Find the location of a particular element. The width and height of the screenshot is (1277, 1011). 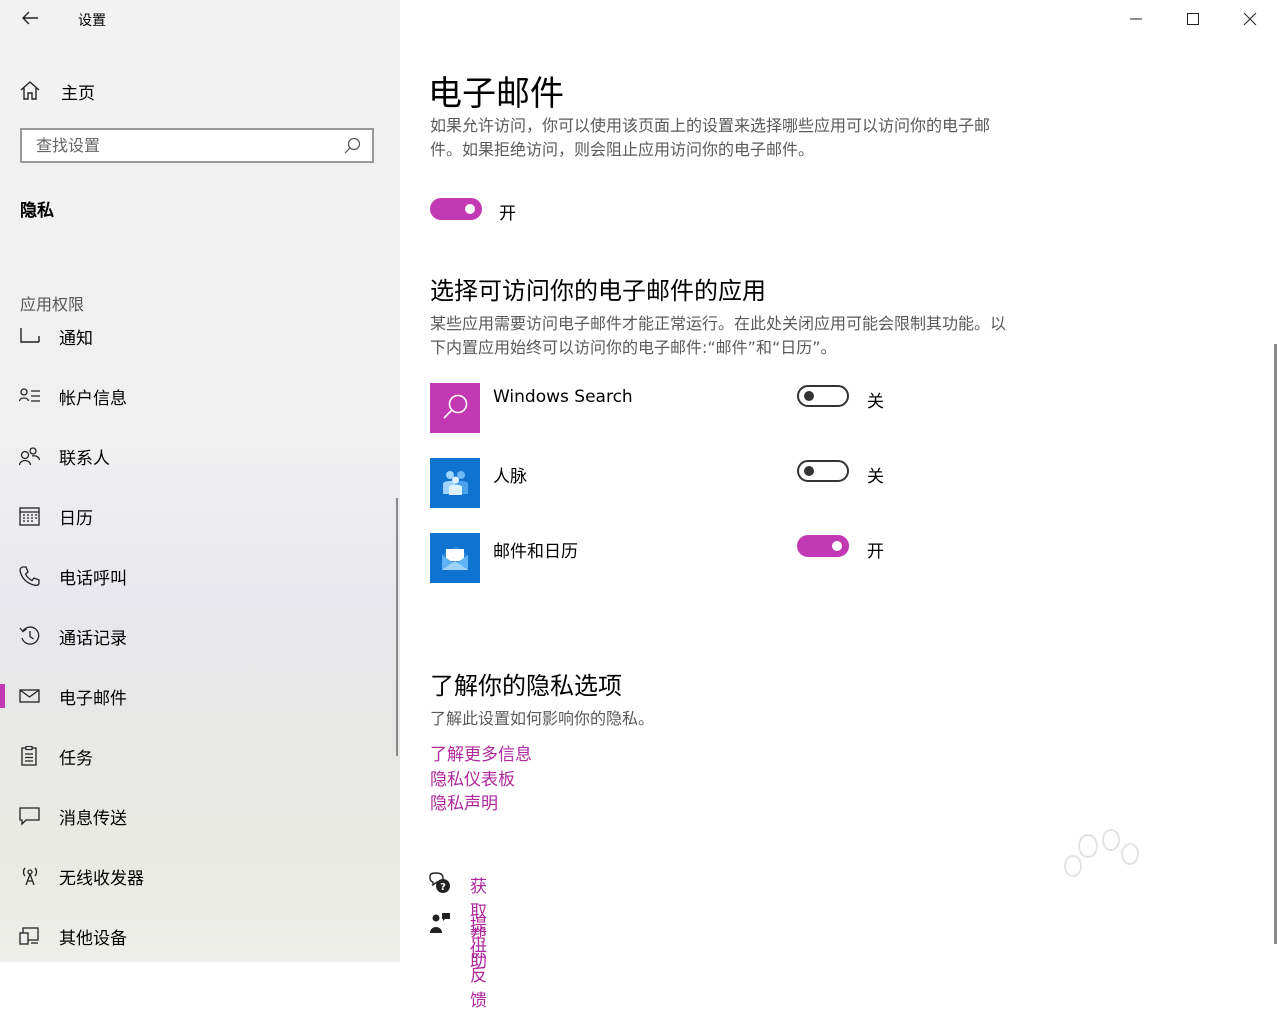

sidebar-item-messaging: 消息传送 is located at coordinates (195, 816).